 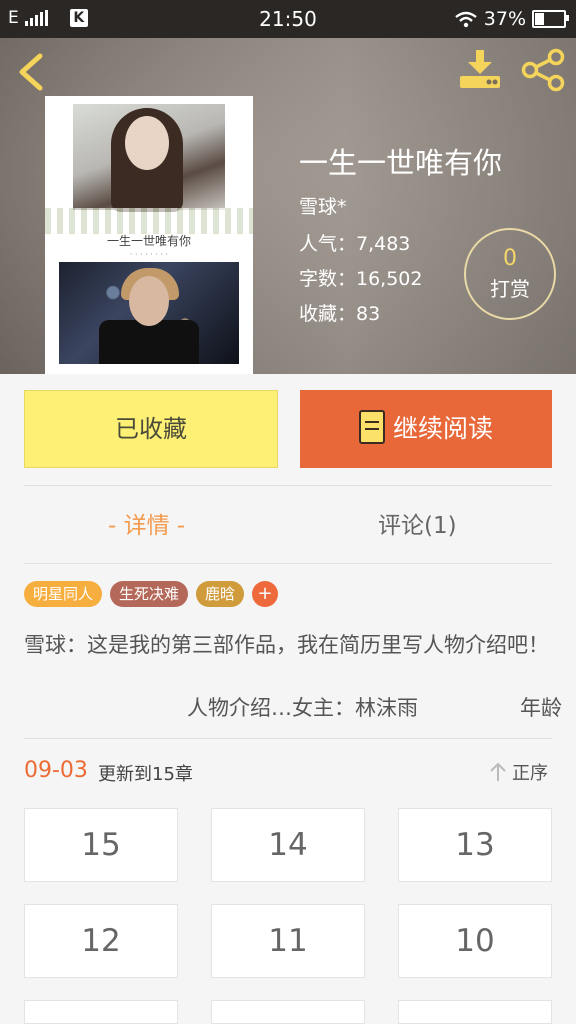 I want to click on tag-item: 明星同人, so click(x=63, y=594).